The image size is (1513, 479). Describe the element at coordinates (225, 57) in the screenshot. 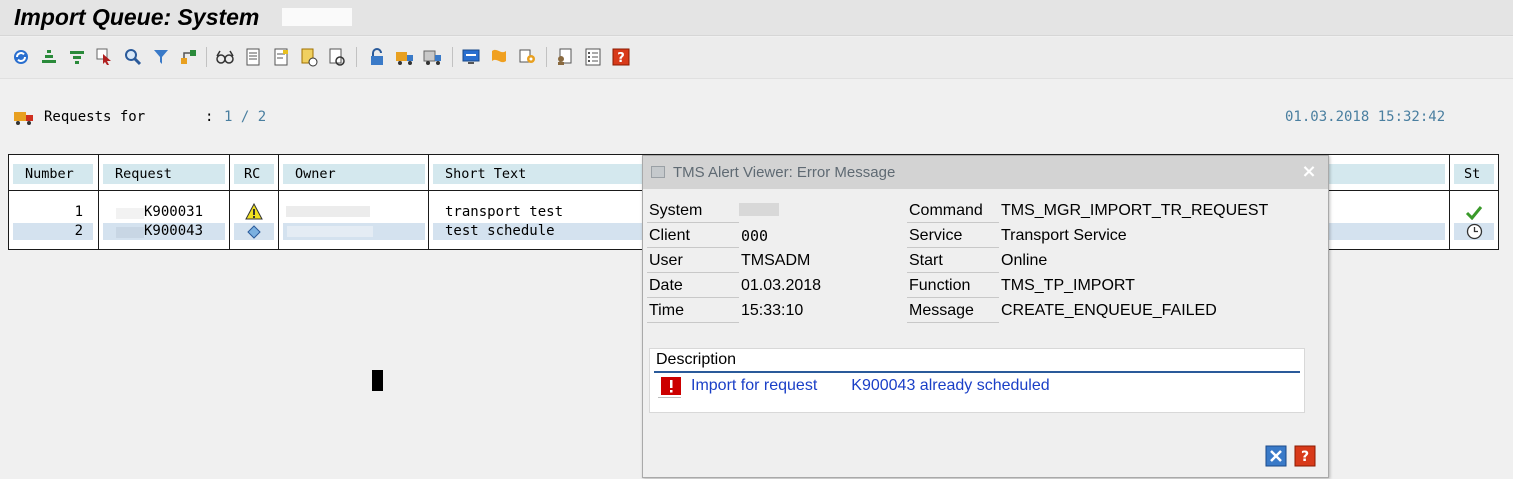

I see `glasses-icon` at that location.